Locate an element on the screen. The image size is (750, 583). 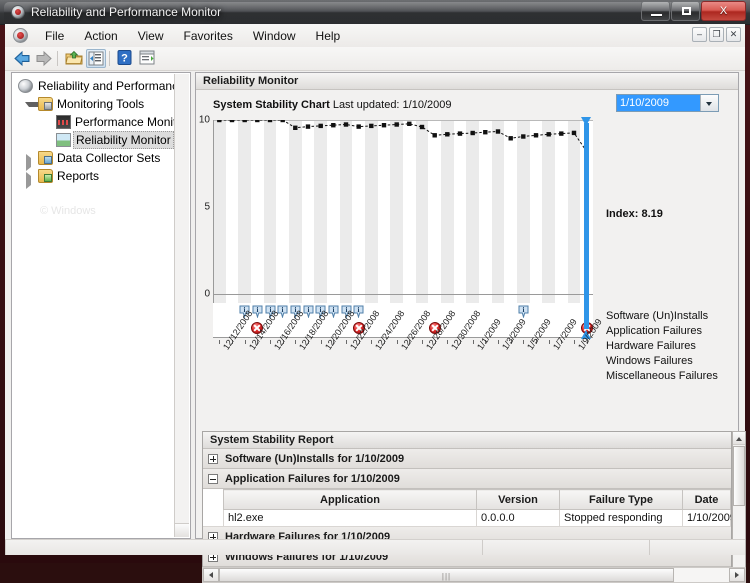
stability-index-line is located at coordinates (403, 137).